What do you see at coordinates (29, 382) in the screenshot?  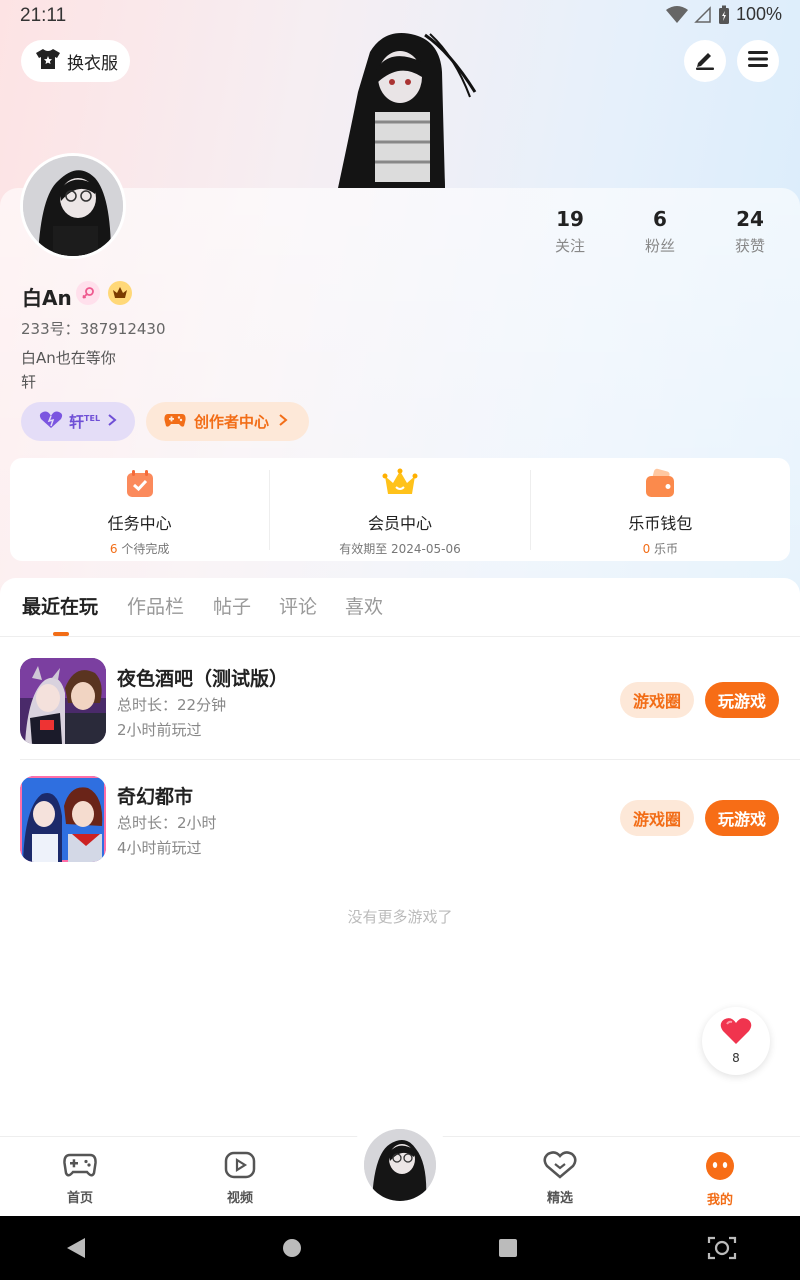 I see `bio-line-2: 轩` at bounding box center [29, 382].